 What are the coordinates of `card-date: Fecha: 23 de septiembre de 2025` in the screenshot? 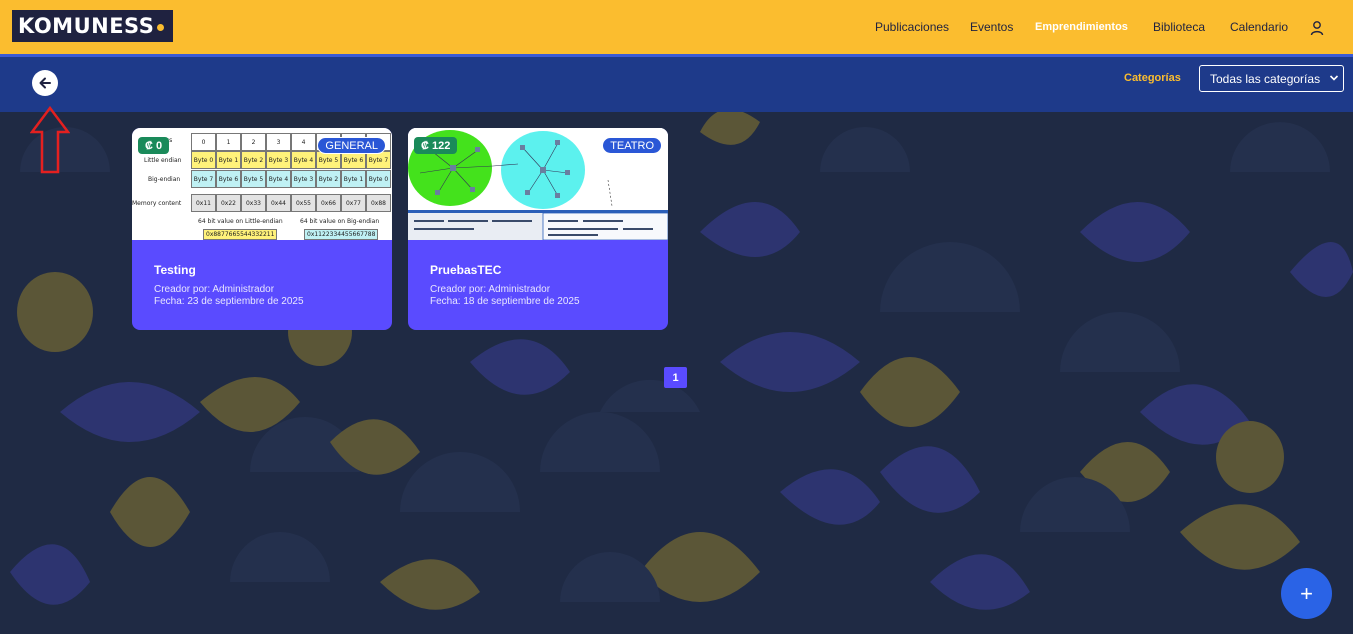 It's located at (229, 301).